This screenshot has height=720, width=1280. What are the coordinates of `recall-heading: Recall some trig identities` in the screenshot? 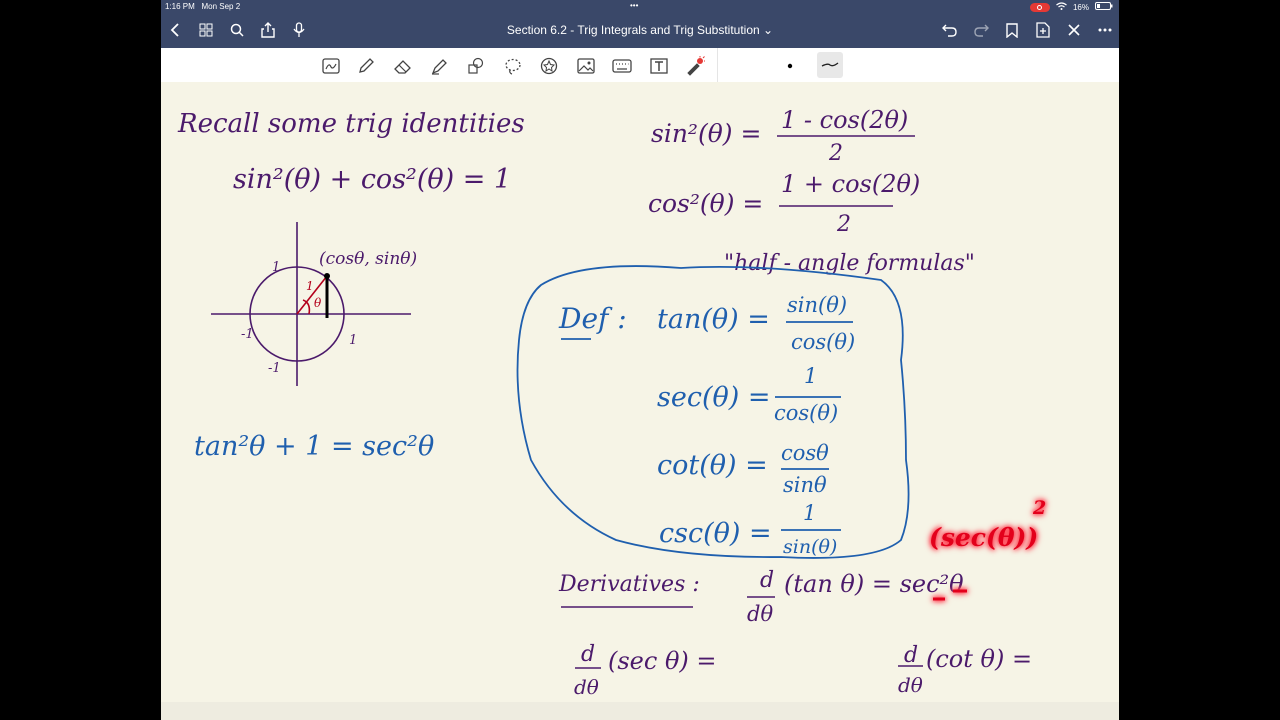 It's located at (351, 124).